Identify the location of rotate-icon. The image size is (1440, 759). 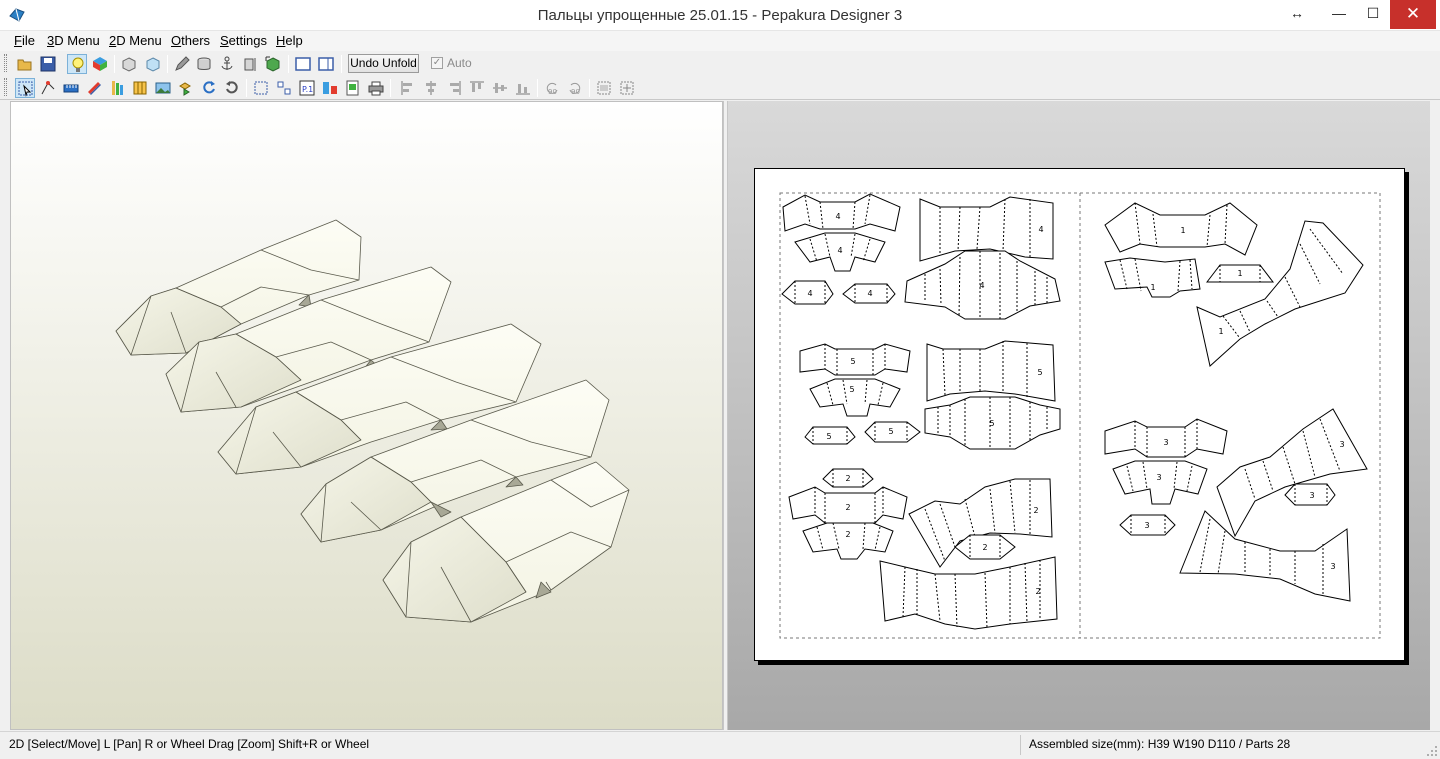
(232, 88).